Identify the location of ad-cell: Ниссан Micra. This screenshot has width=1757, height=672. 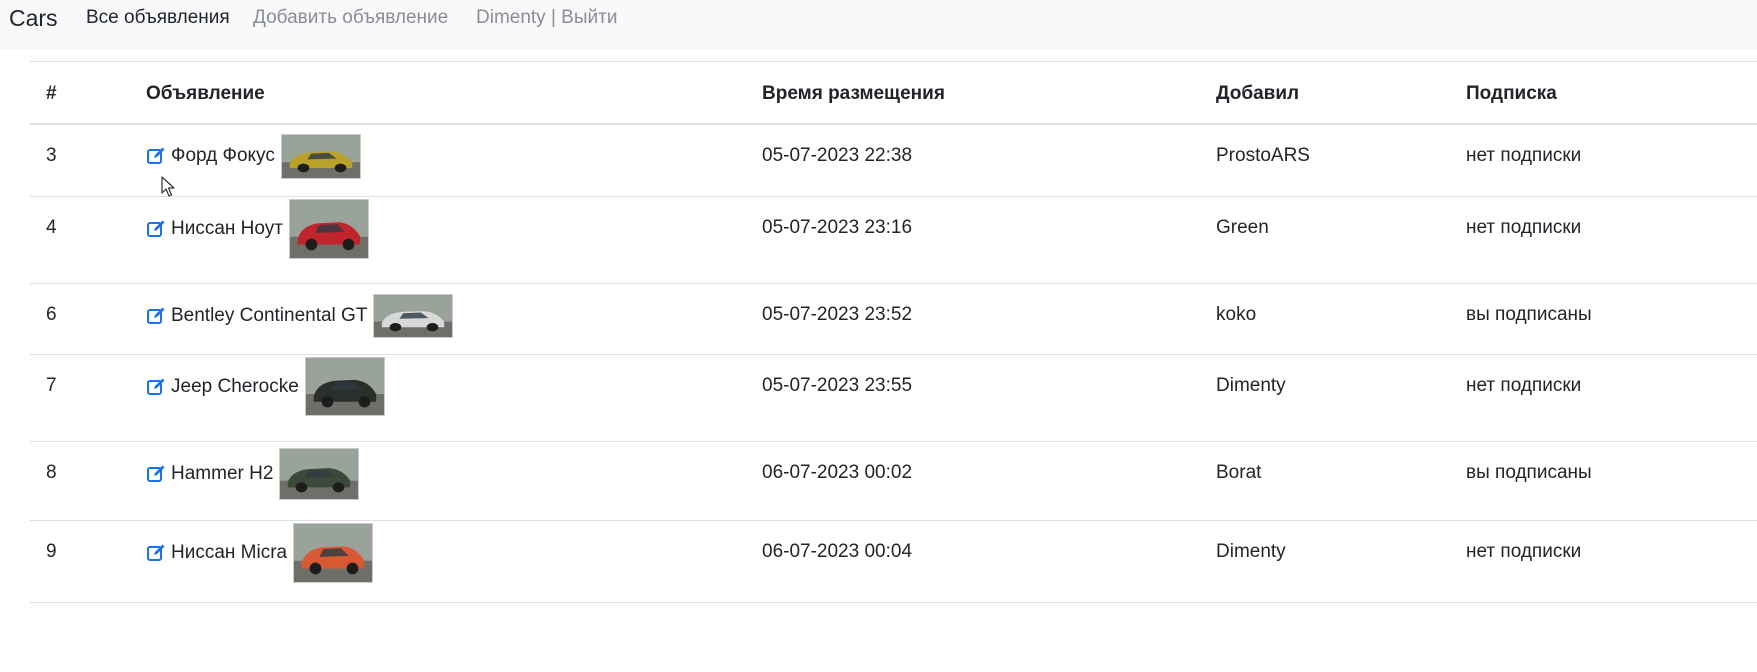
(454, 562).